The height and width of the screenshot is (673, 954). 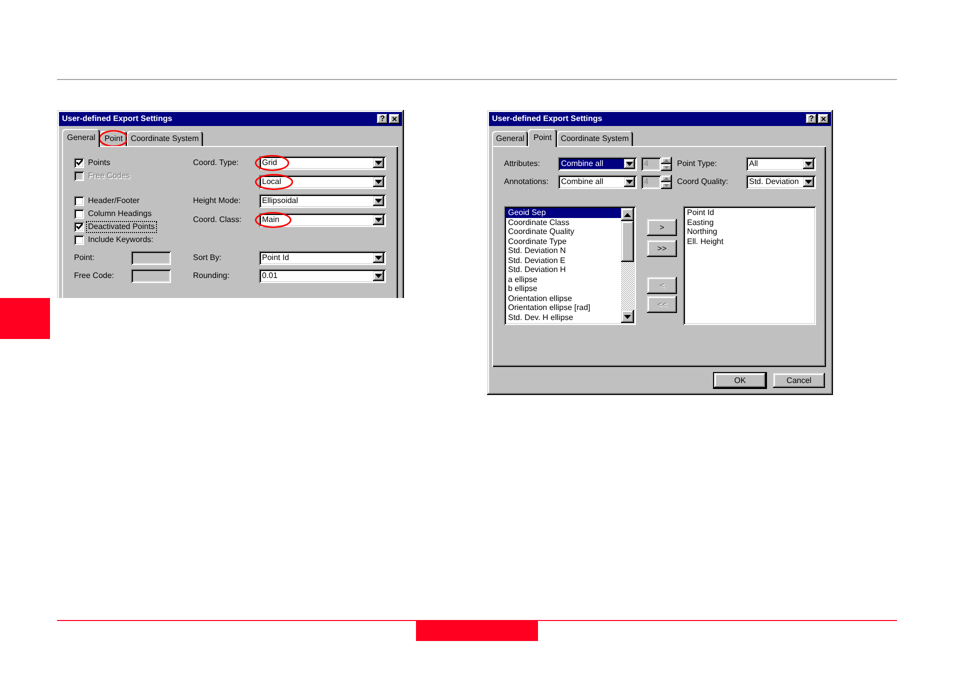 What do you see at coordinates (217, 201) in the screenshot?
I see `field-label: Height Mode:` at bounding box center [217, 201].